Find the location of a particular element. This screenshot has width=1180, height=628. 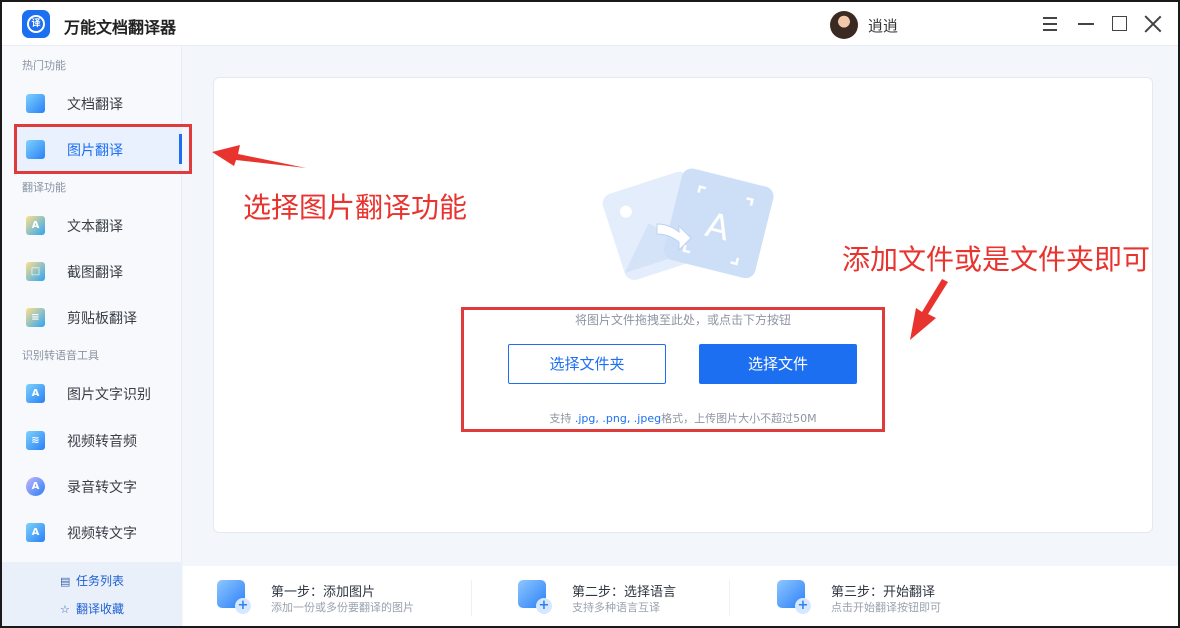

annotation-text-right: 添加文件或是文件夹即可 is located at coordinates (996, 259).